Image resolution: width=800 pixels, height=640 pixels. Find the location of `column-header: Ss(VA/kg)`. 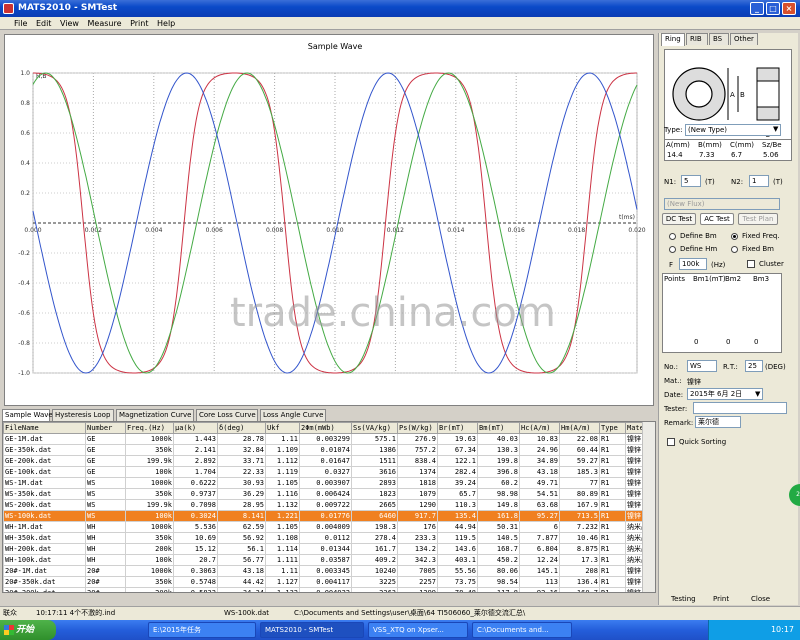

column-header: Ss(VA/kg) is located at coordinates (374, 428).